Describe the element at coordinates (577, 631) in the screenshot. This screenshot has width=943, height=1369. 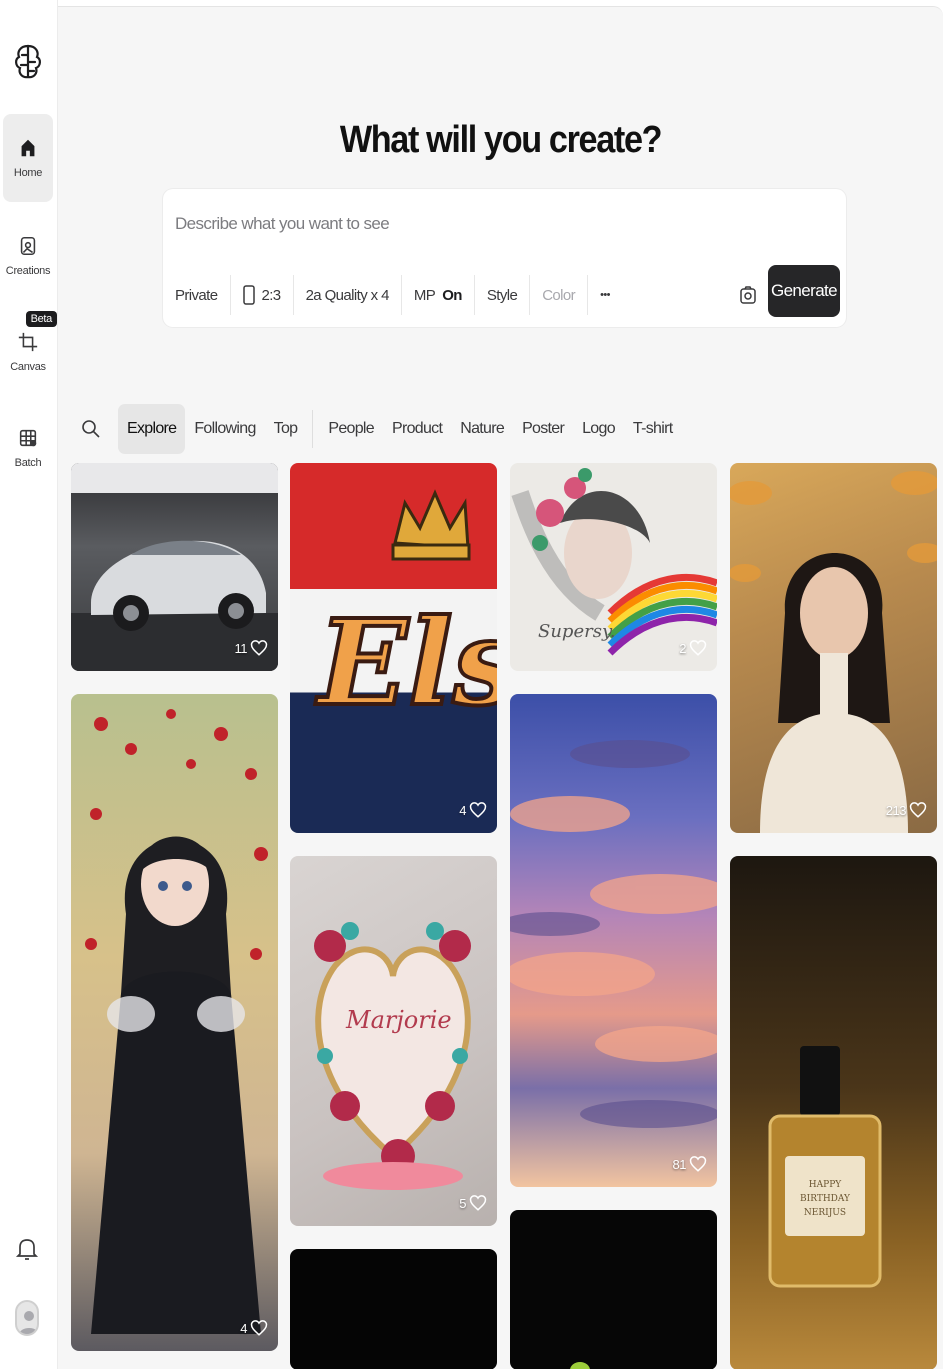
I see `signature-text: Supersy.` at that location.